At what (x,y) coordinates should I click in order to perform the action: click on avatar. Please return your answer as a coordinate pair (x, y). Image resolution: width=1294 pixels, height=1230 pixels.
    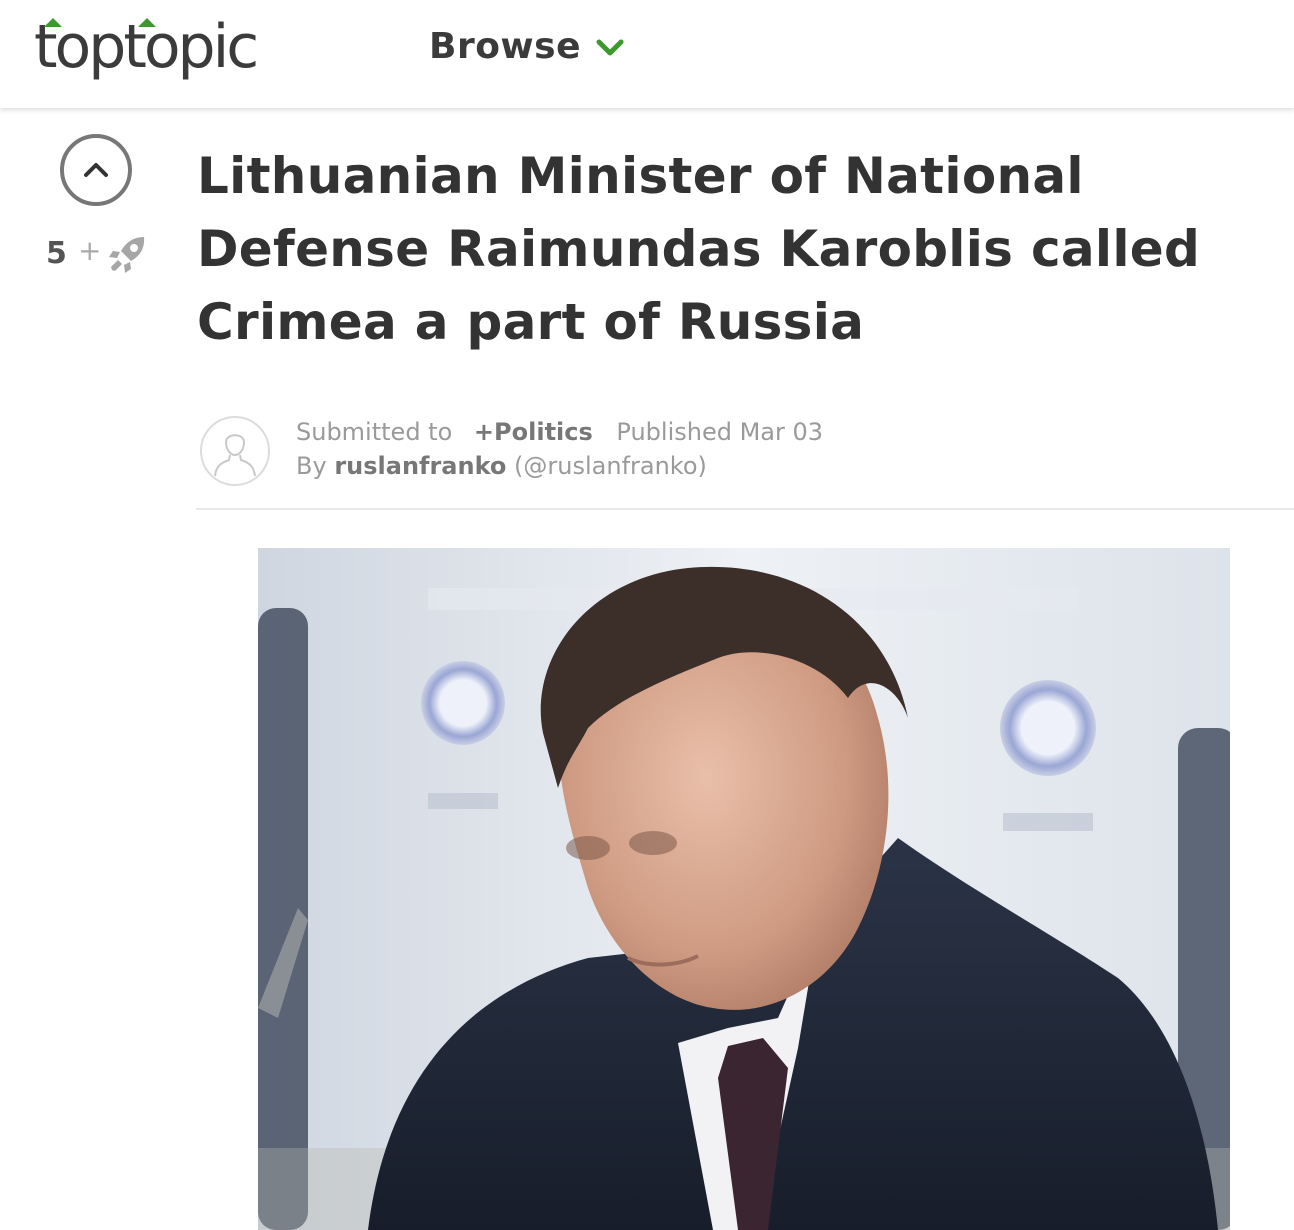
    Looking at the image, I should click on (235, 451).